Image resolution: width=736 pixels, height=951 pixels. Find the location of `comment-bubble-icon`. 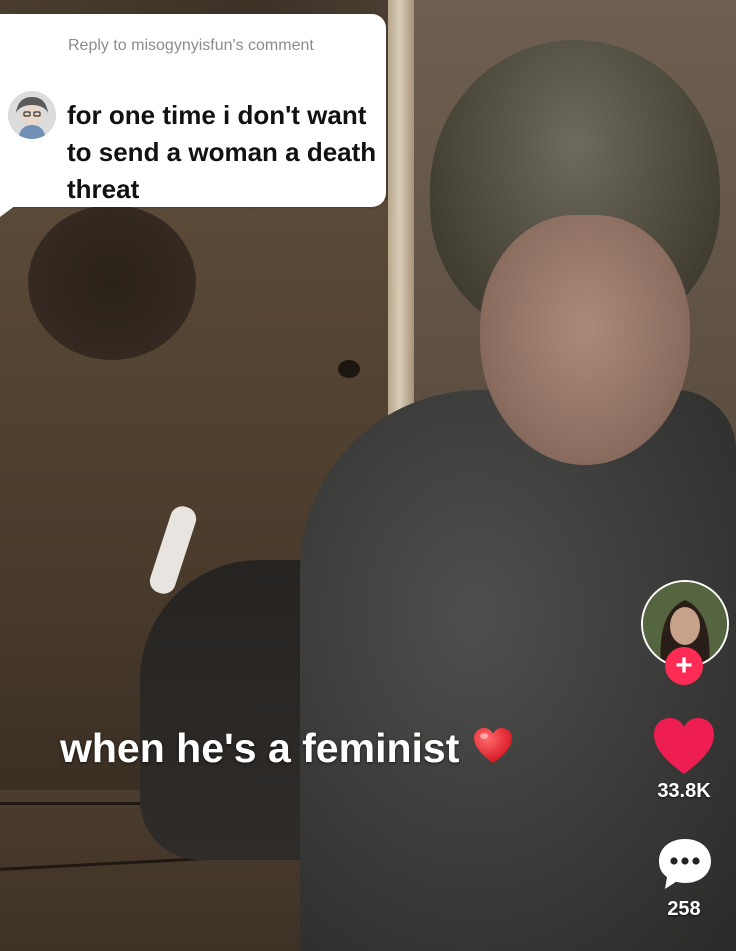

comment-bubble-icon is located at coordinates (685, 864).